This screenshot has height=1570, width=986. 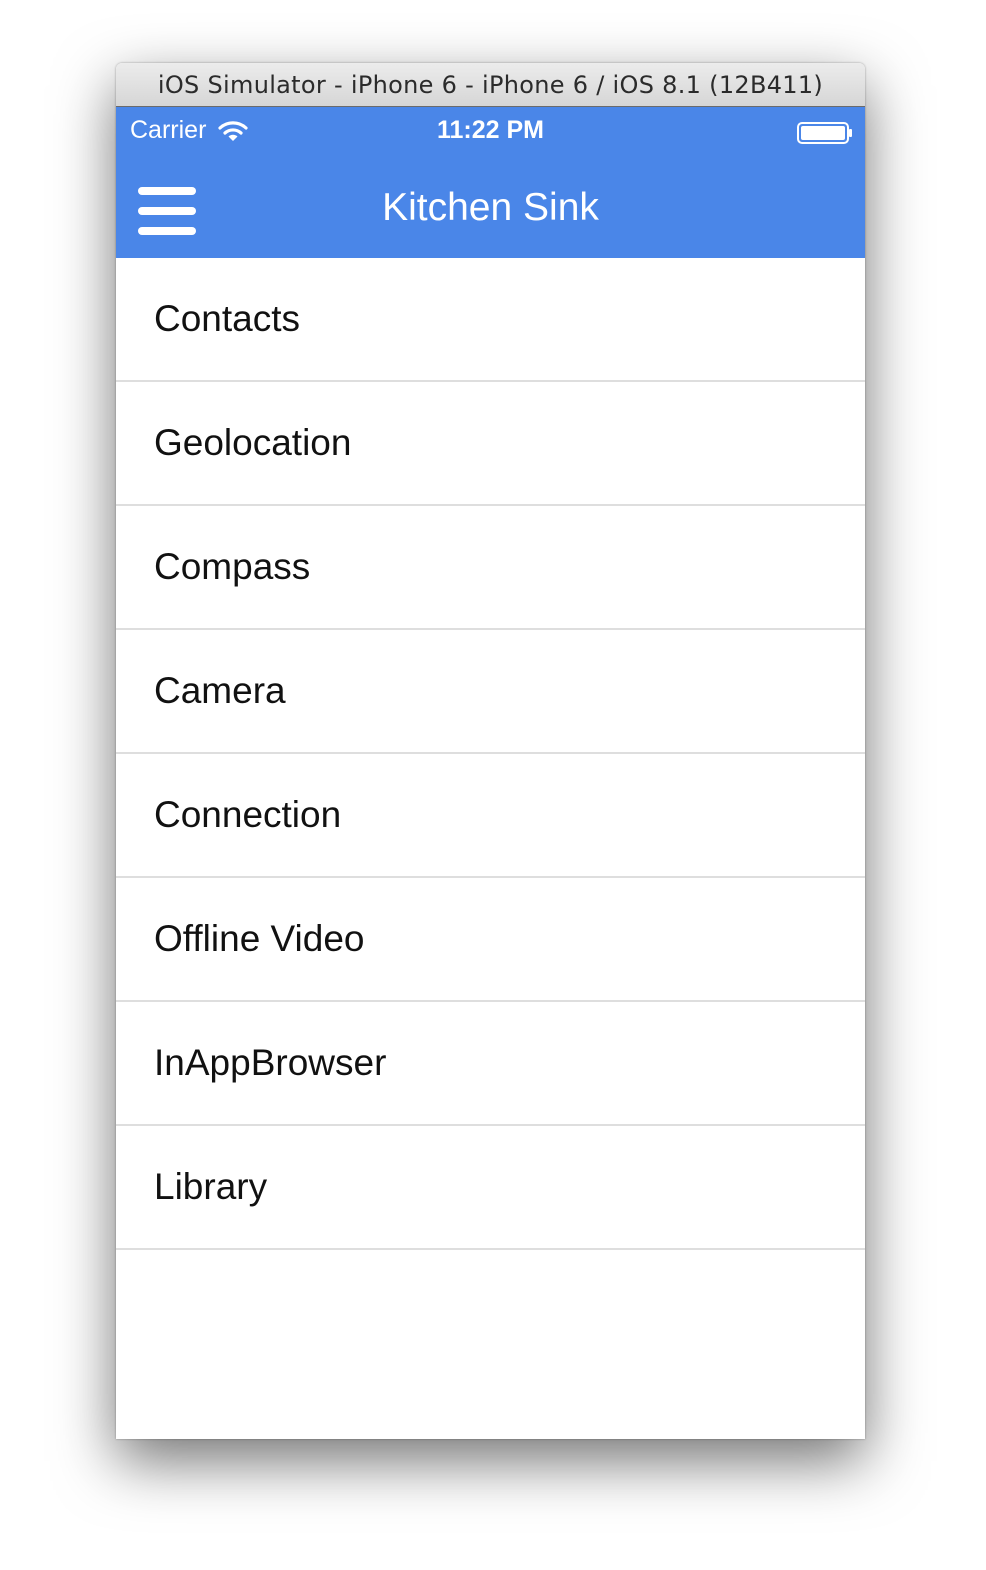 I want to click on list-item-label: Connection, so click(x=248, y=814).